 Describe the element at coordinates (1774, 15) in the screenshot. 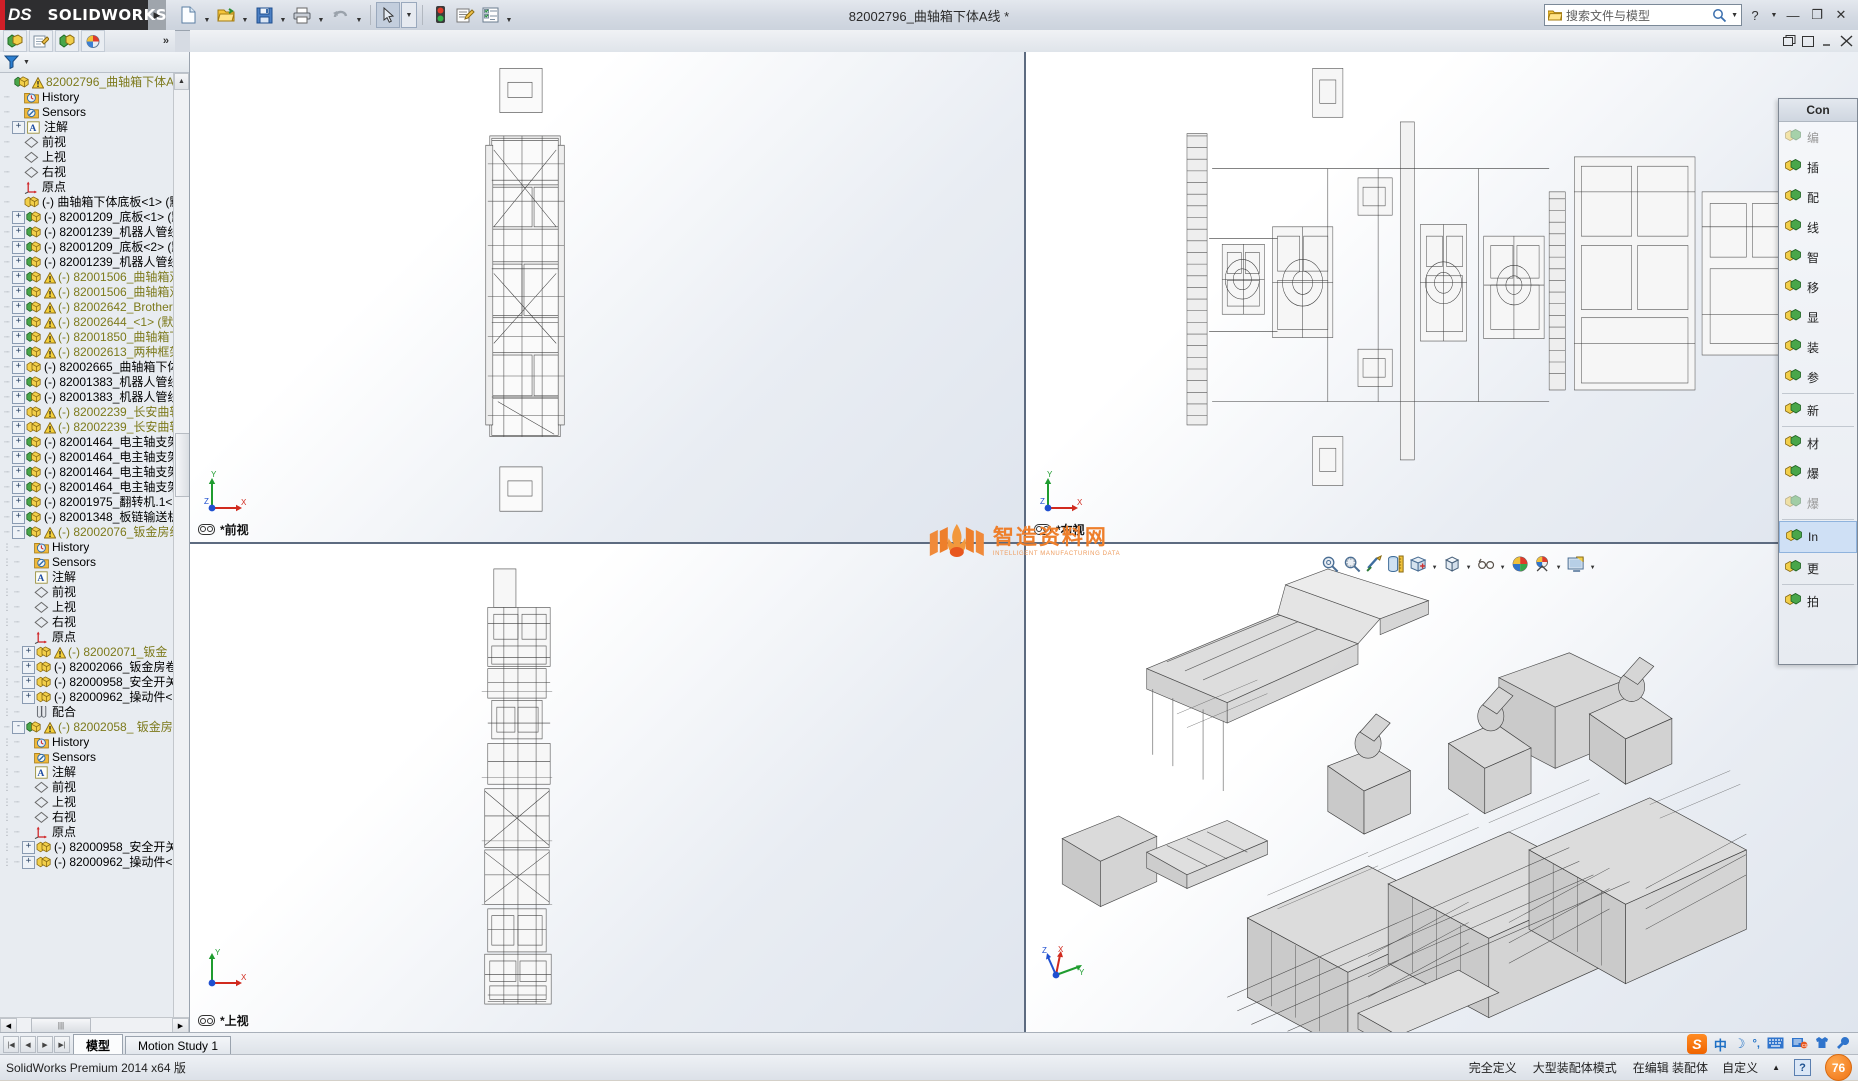

I see `help-dropdown-icon: ▼` at that location.